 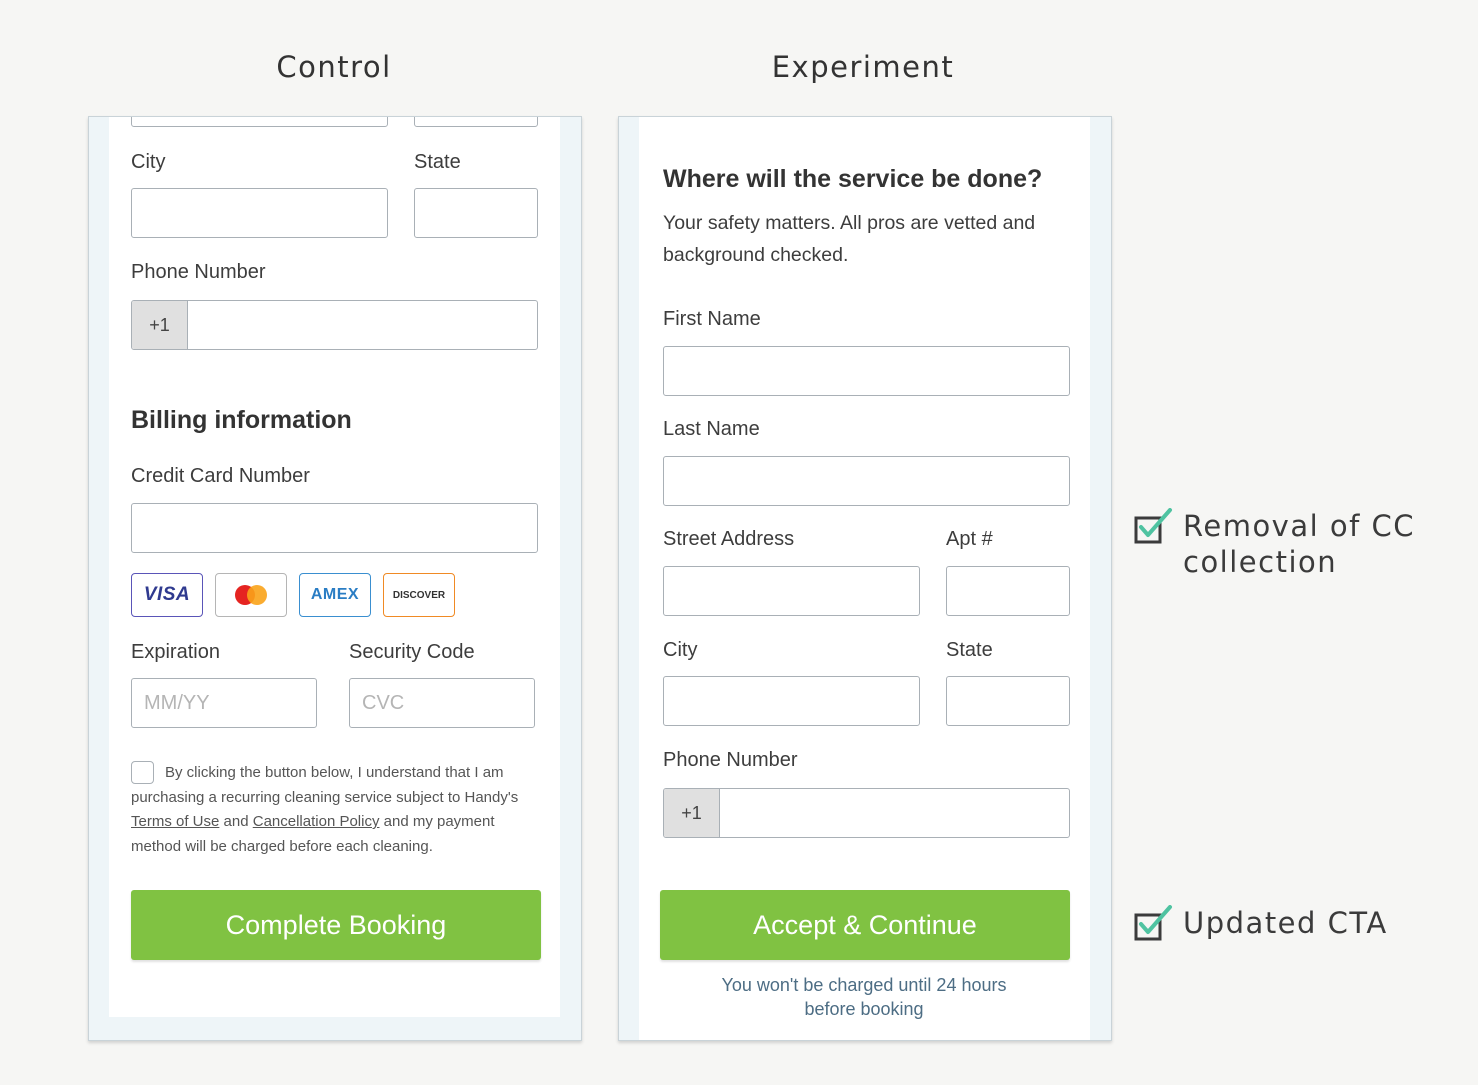 I want to click on apt-input-partial, so click(x=476, y=122).